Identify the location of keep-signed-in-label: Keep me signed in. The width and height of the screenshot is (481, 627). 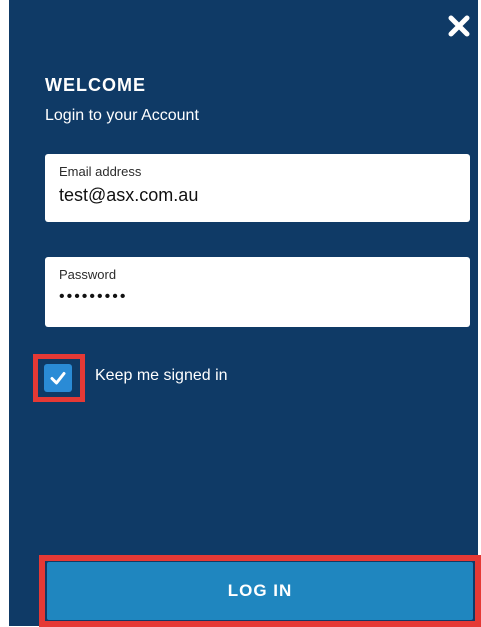
(161, 376).